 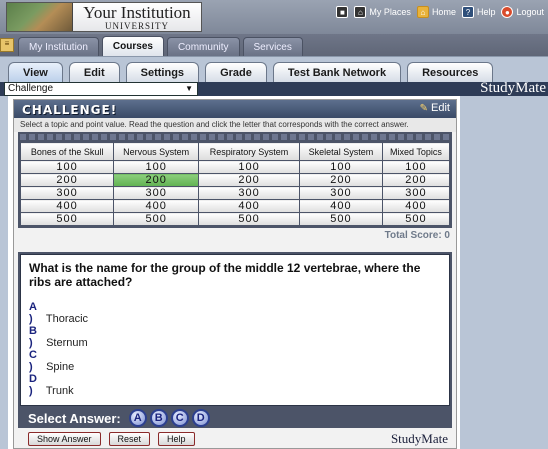 I want to click on tab-community: Community, so click(x=203, y=46).